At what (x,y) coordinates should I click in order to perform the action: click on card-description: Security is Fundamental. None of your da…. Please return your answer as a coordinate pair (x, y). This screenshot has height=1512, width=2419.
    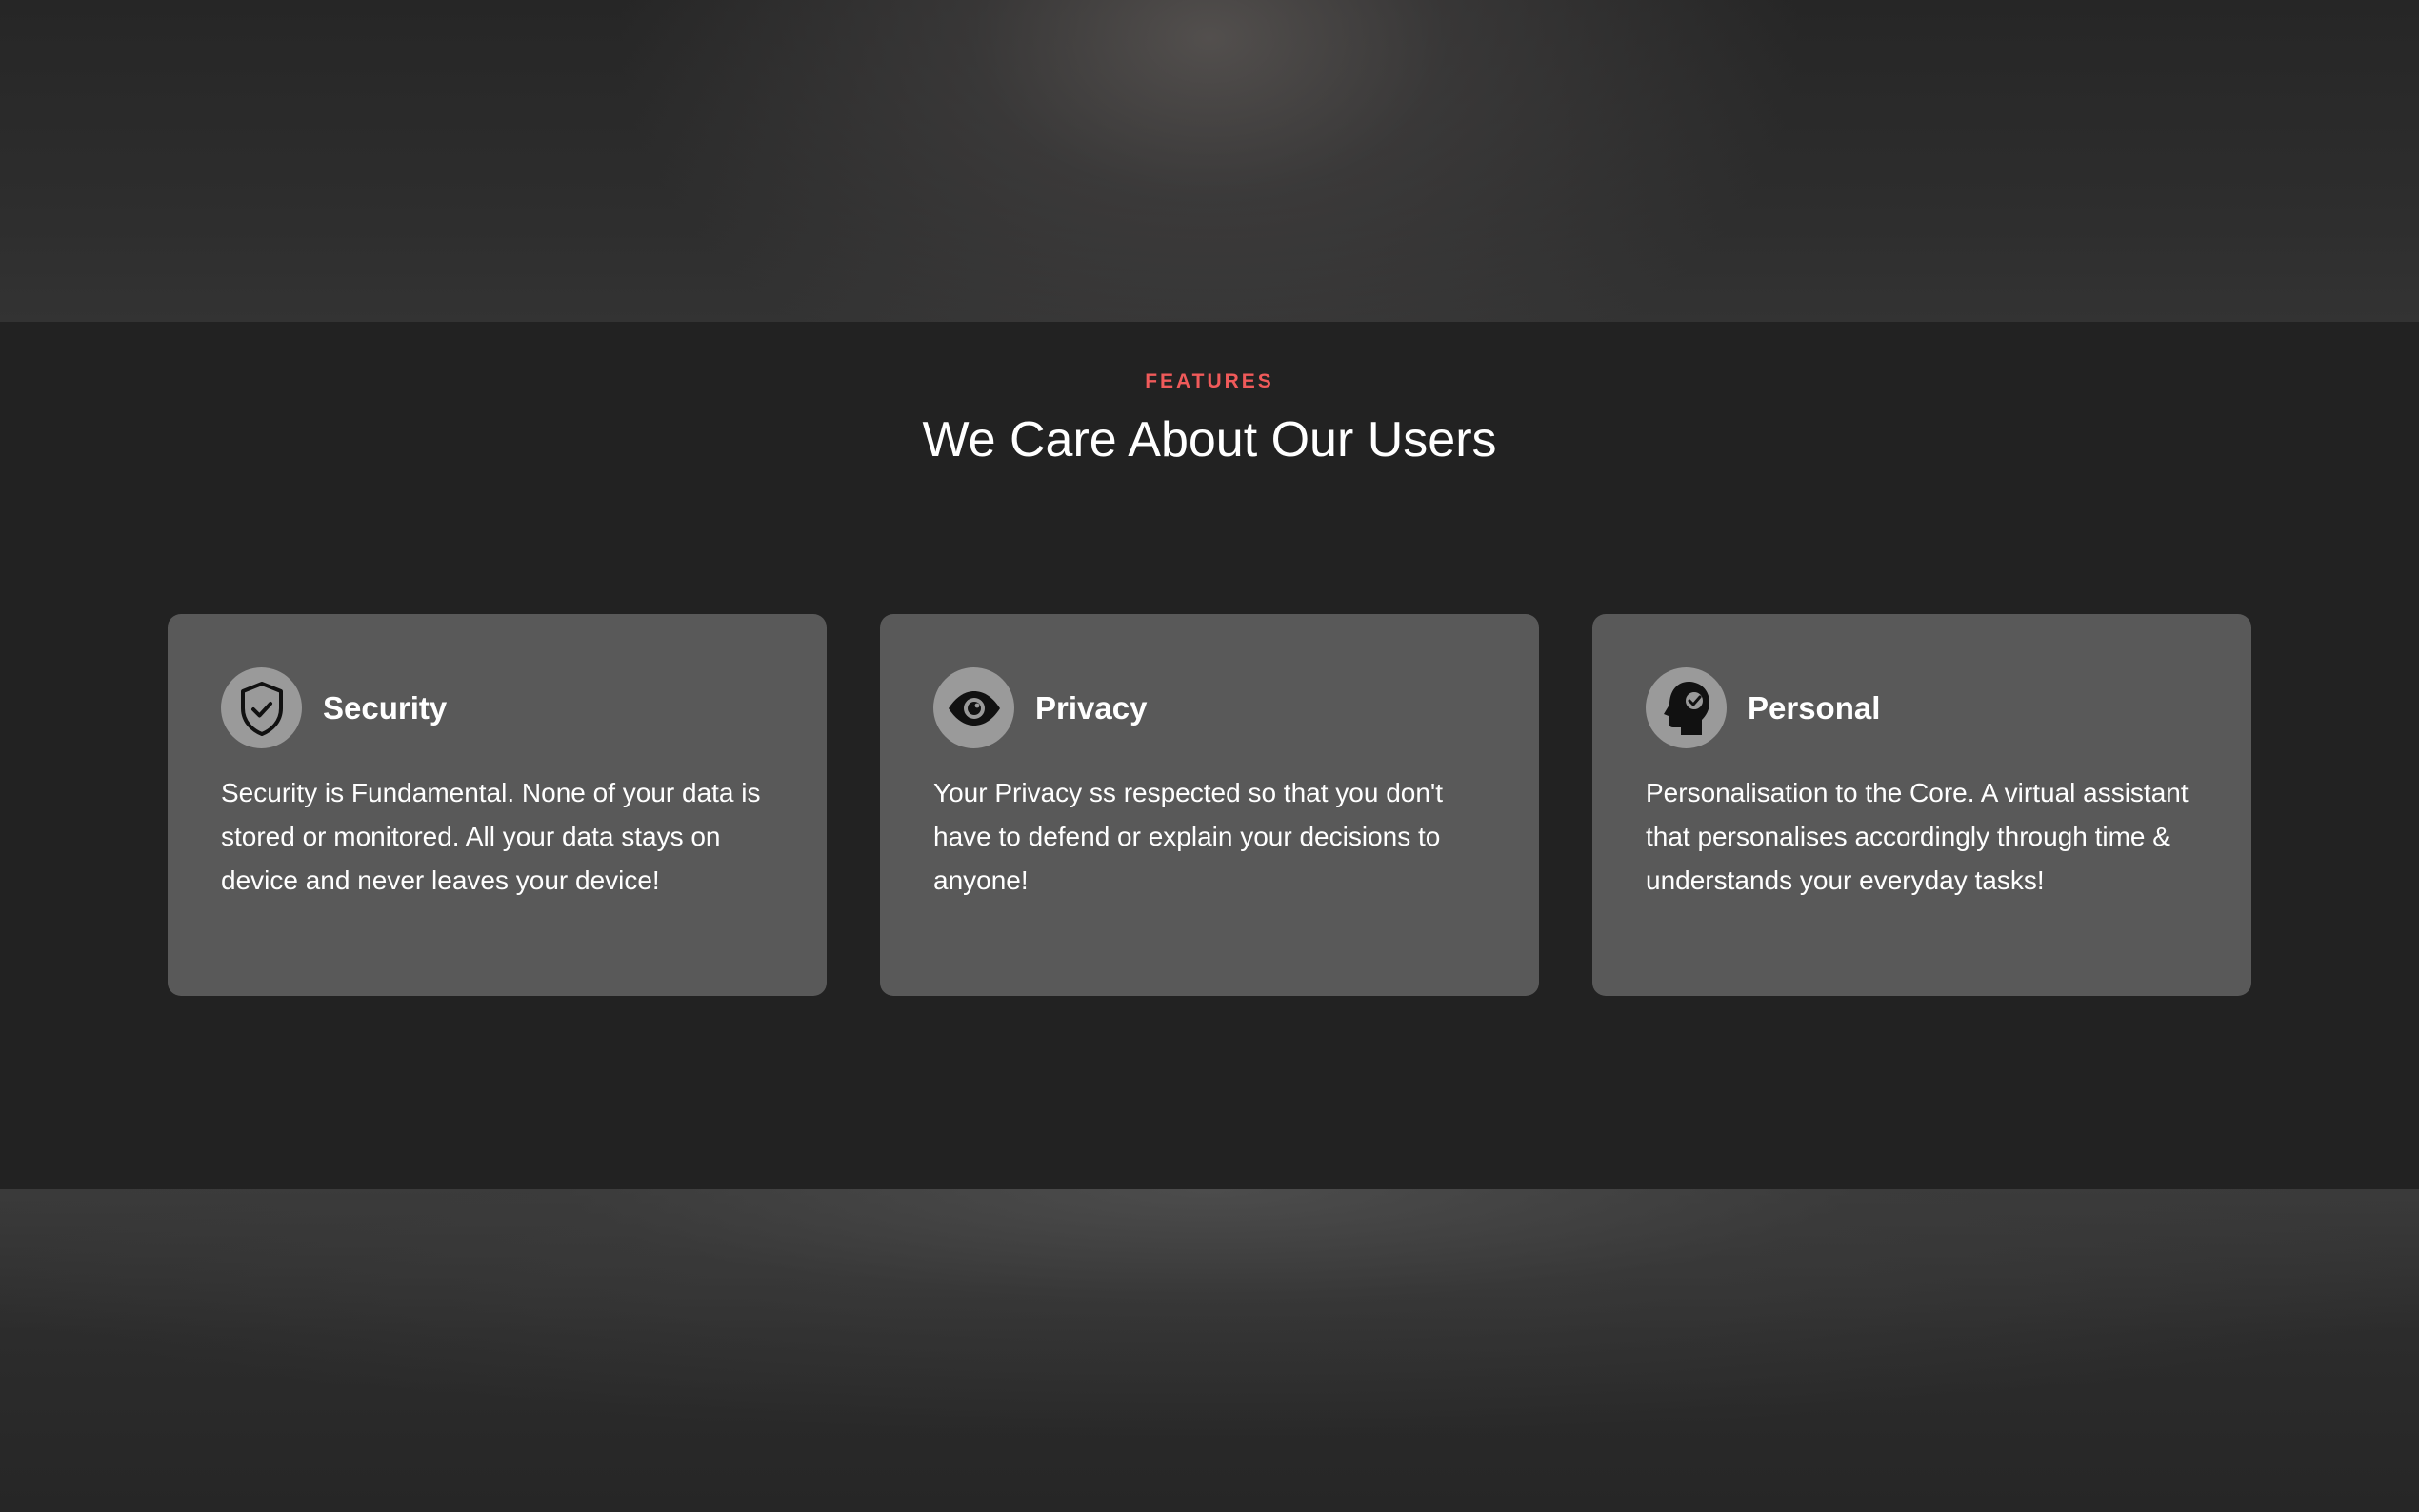
    Looking at the image, I should click on (491, 836).